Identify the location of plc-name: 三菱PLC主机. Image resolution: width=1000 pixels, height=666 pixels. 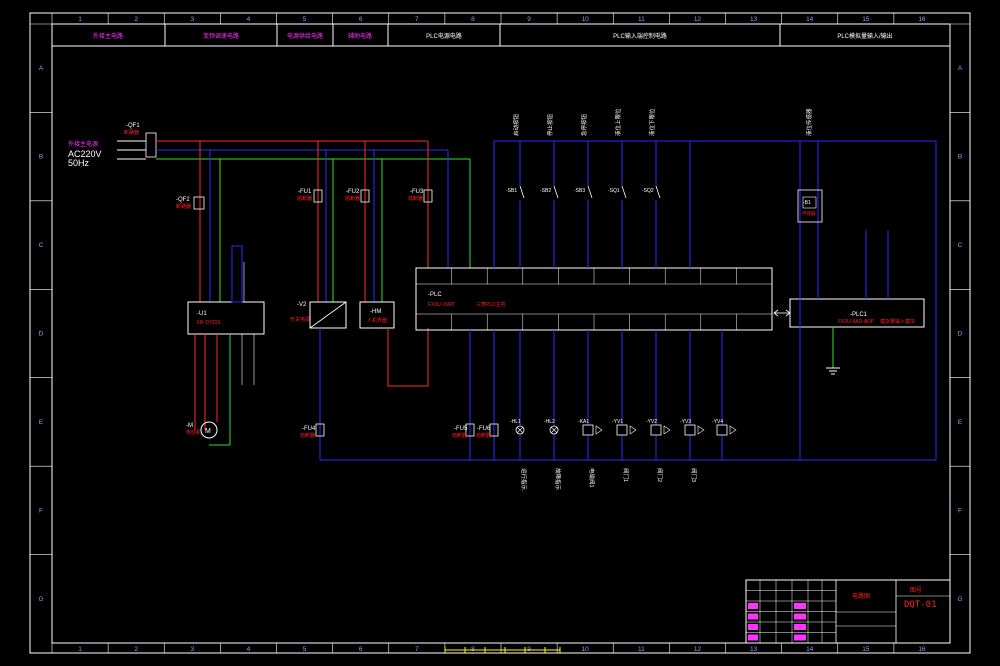
(491, 304).